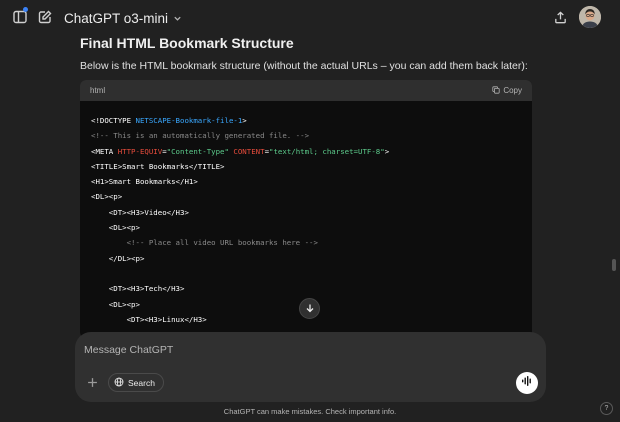 Image resolution: width=620 pixels, height=422 pixels. Describe the element at coordinates (614, 265) in the screenshot. I see `scrollbar-thumb` at that location.